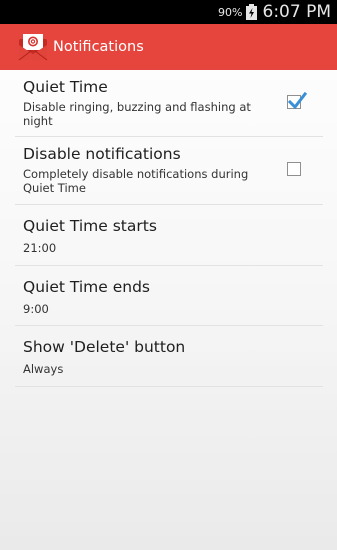 The height and width of the screenshot is (550, 337). Describe the element at coordinates (168, 47) in the screenshot. I see `action-bar: Notifications` at that location.